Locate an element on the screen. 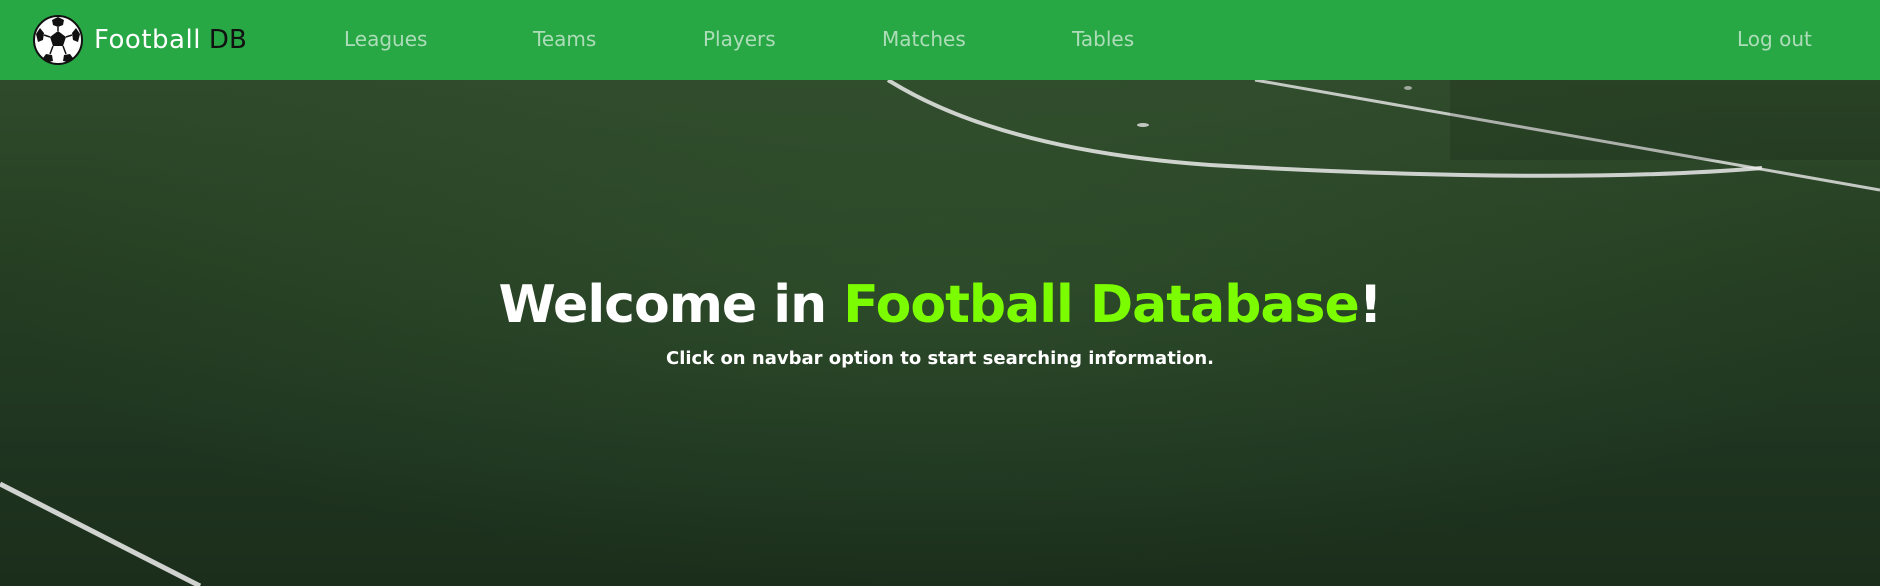 Image resolution: width=1880 pixels, height=586 pixels. brand-link: Football DB is located at coordinates (139, 40).